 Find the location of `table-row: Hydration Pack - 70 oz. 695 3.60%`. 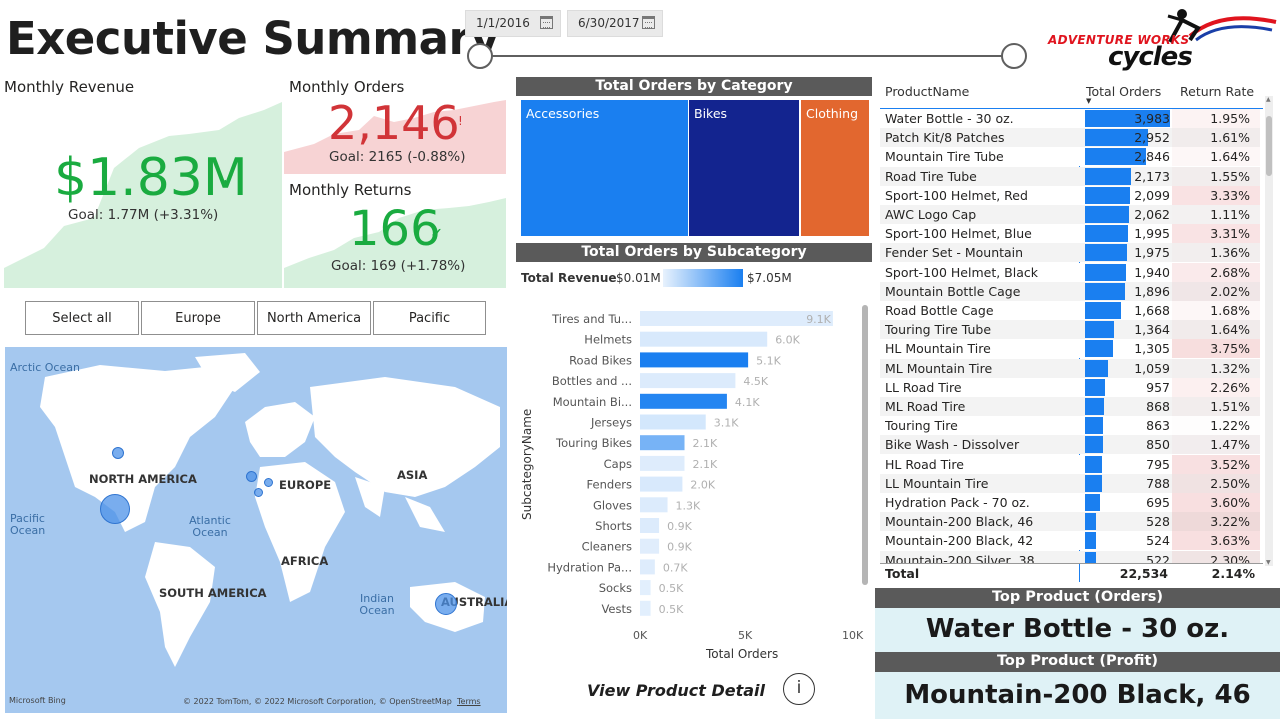

table-row: Hydration Pack - 70 oz. 695 3.60% is located at coordinates (1070, 502).